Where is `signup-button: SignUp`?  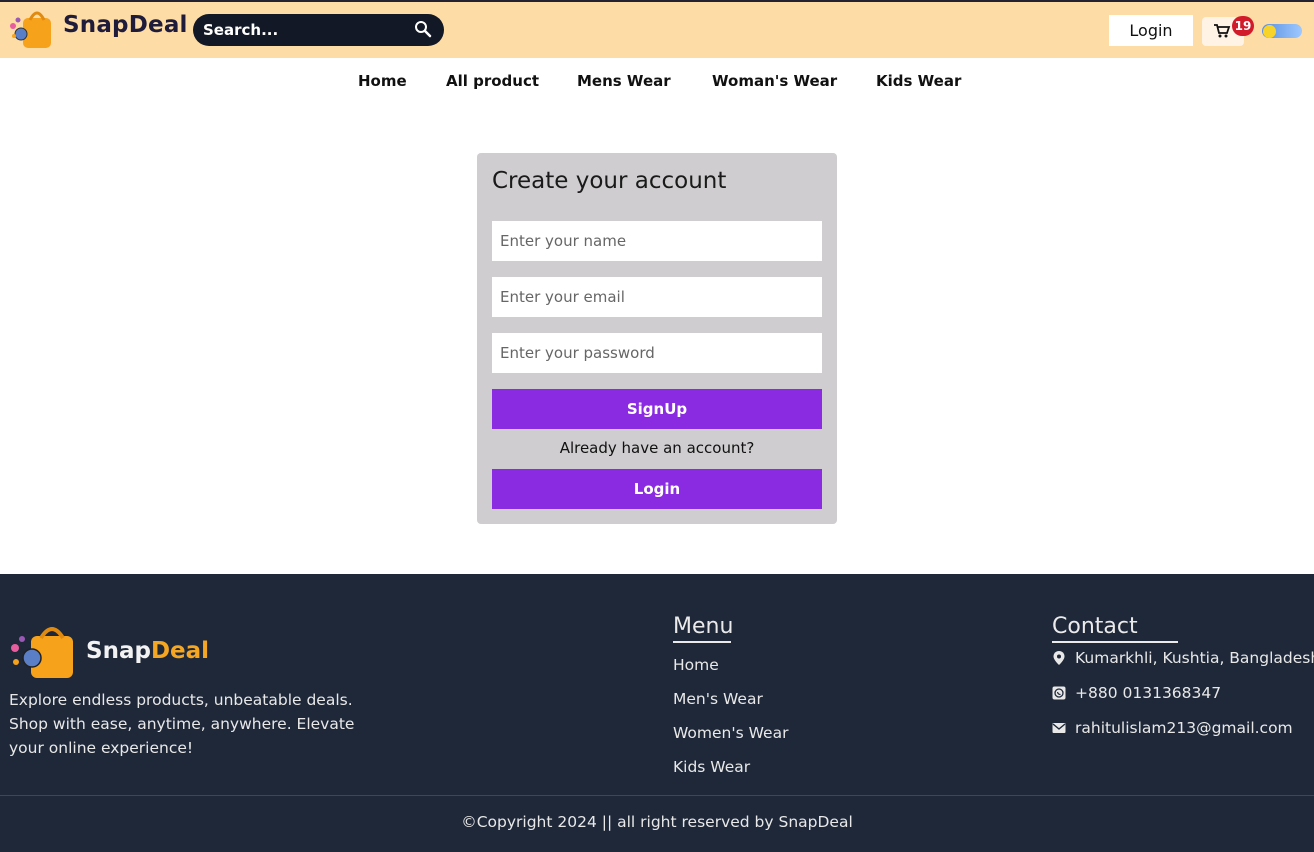 signup-button: SignUp is located at coordinates (657, 409).